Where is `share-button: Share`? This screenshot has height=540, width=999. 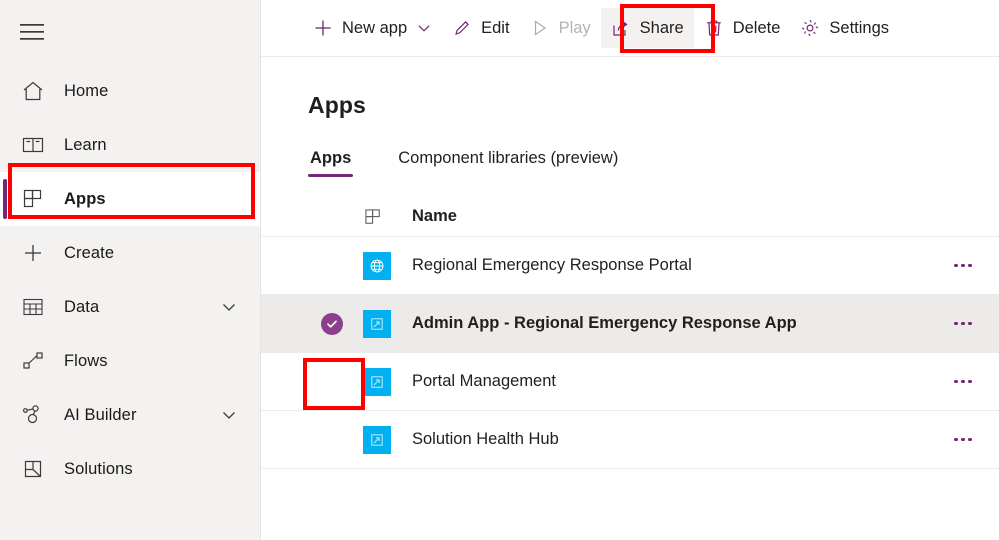 share-button: Share is located at coordinates (647, 28).